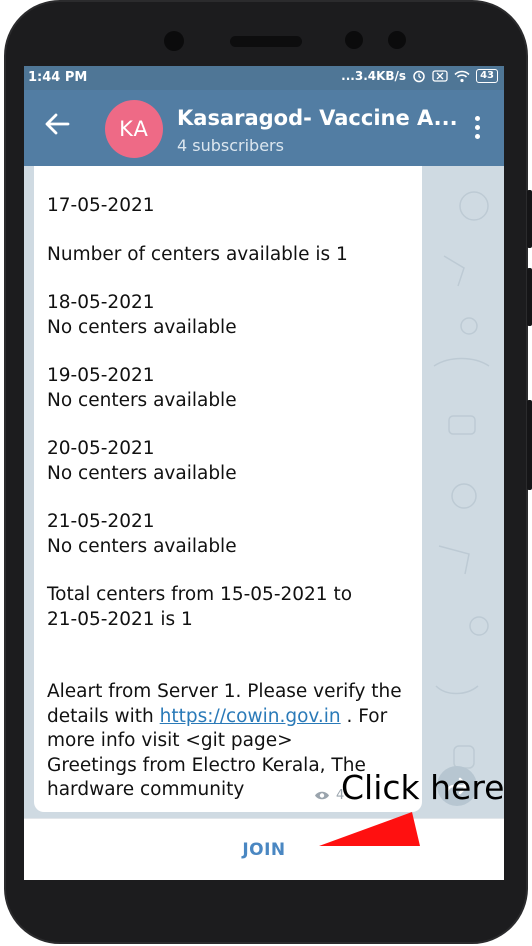 The image size is (532, 946). I want to click on annotation-text: Click here, so click(423, 787).